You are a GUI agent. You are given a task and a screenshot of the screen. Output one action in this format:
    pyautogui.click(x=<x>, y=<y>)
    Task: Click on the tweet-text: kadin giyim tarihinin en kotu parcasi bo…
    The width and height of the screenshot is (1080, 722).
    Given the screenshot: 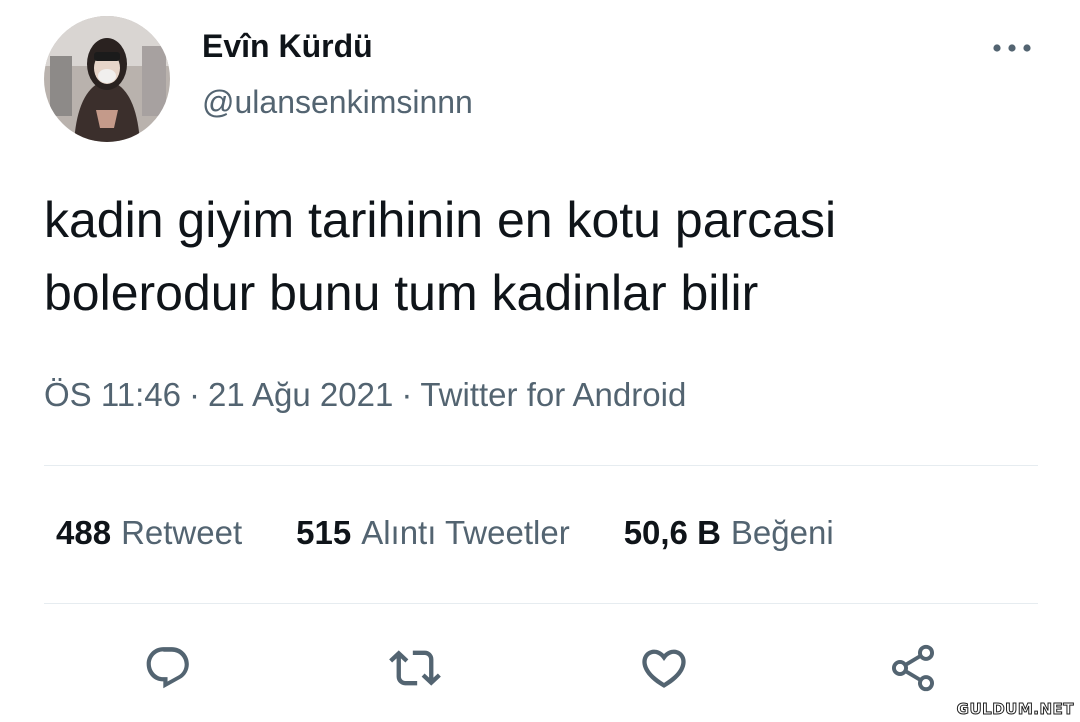 What is the action you would take?
    pyautogui.click(x=440, y=256)
    